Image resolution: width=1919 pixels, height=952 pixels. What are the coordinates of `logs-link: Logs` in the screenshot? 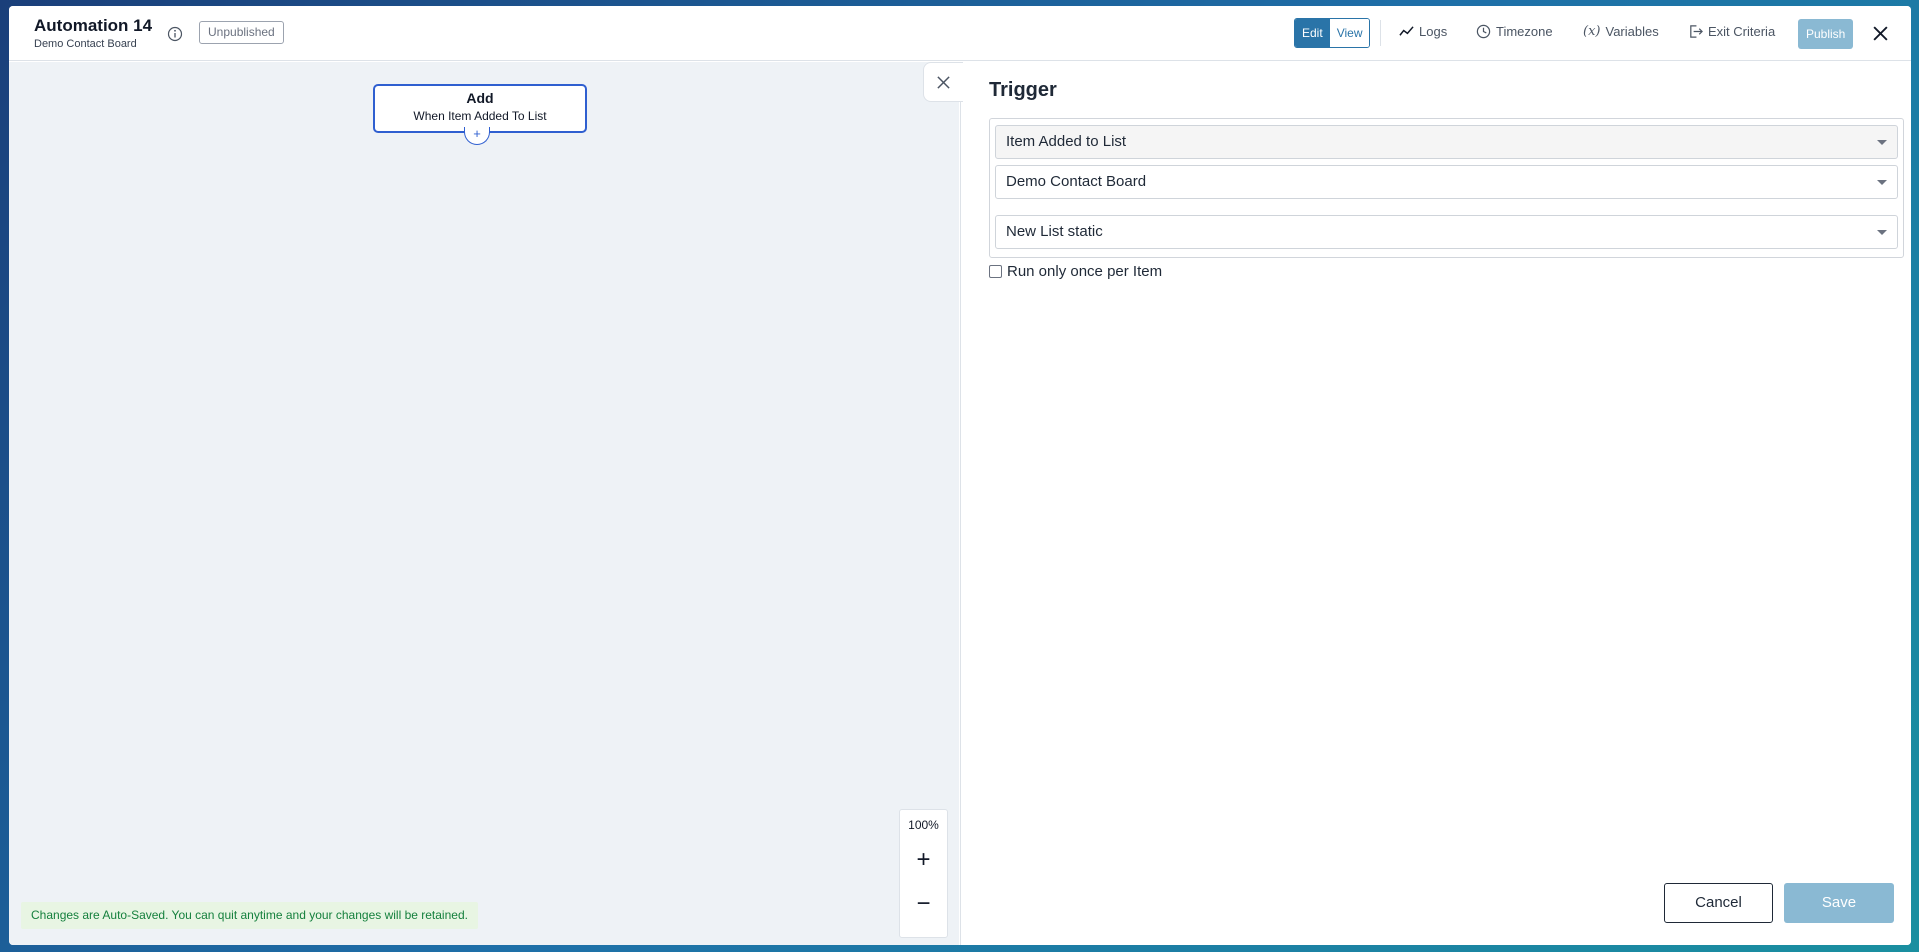 It's located at (1423, 31).